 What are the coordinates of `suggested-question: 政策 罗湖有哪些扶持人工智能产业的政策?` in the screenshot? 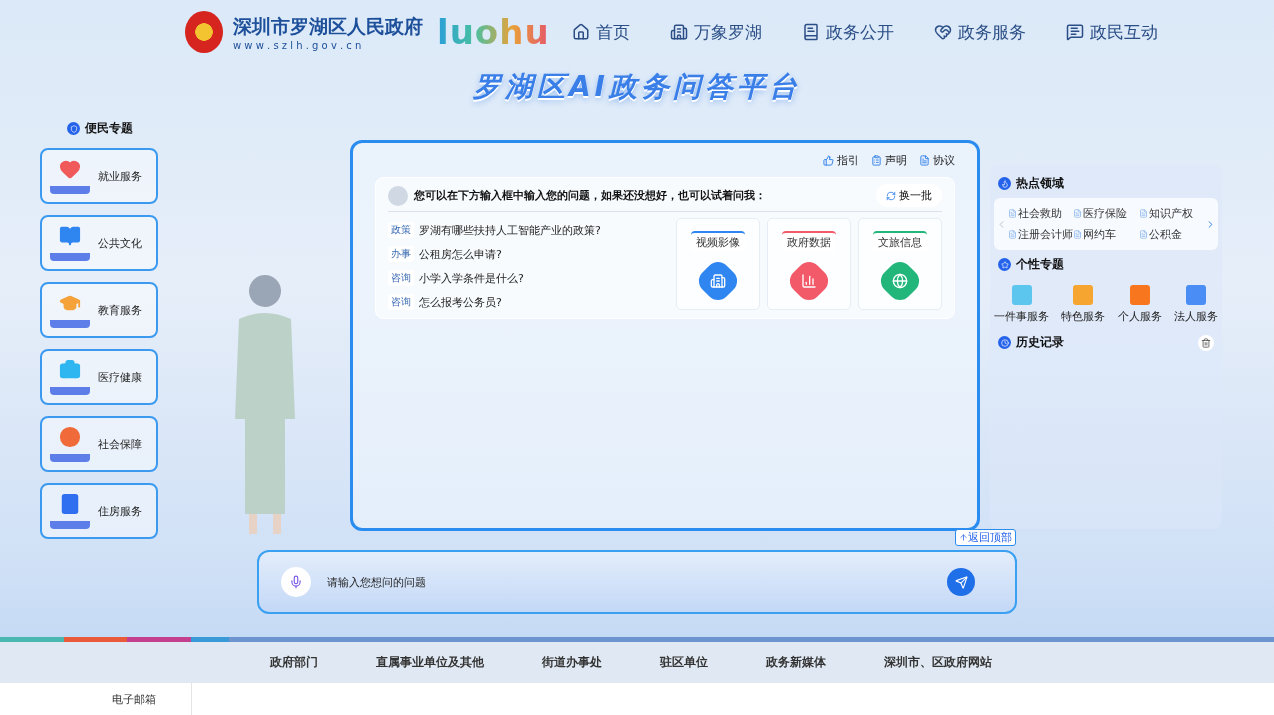 It's located at (494, 230).